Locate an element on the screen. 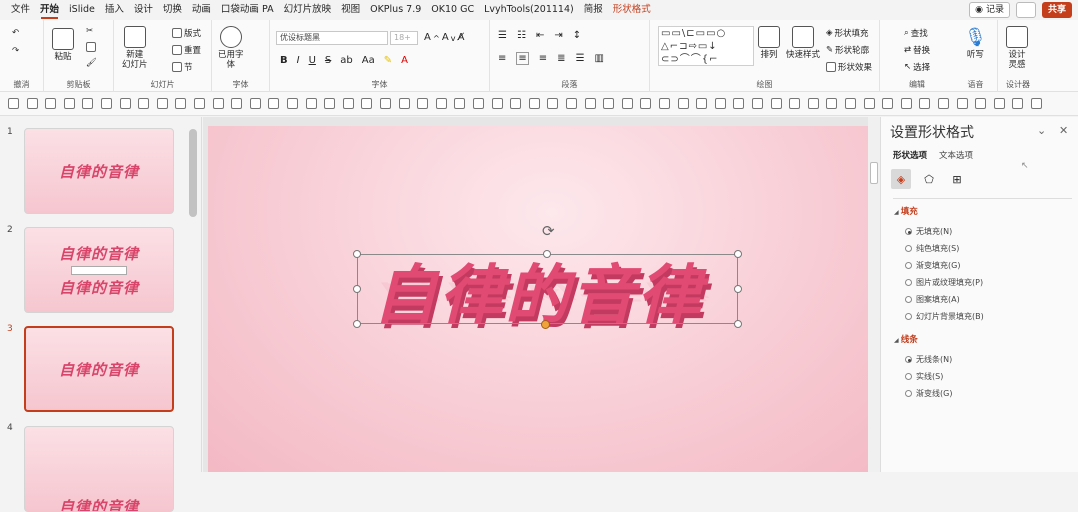 Image resolution: width=1078 pixels, height=512 pixels. fill-option-none: 无填充(N) is located at coordinates (928, 231).